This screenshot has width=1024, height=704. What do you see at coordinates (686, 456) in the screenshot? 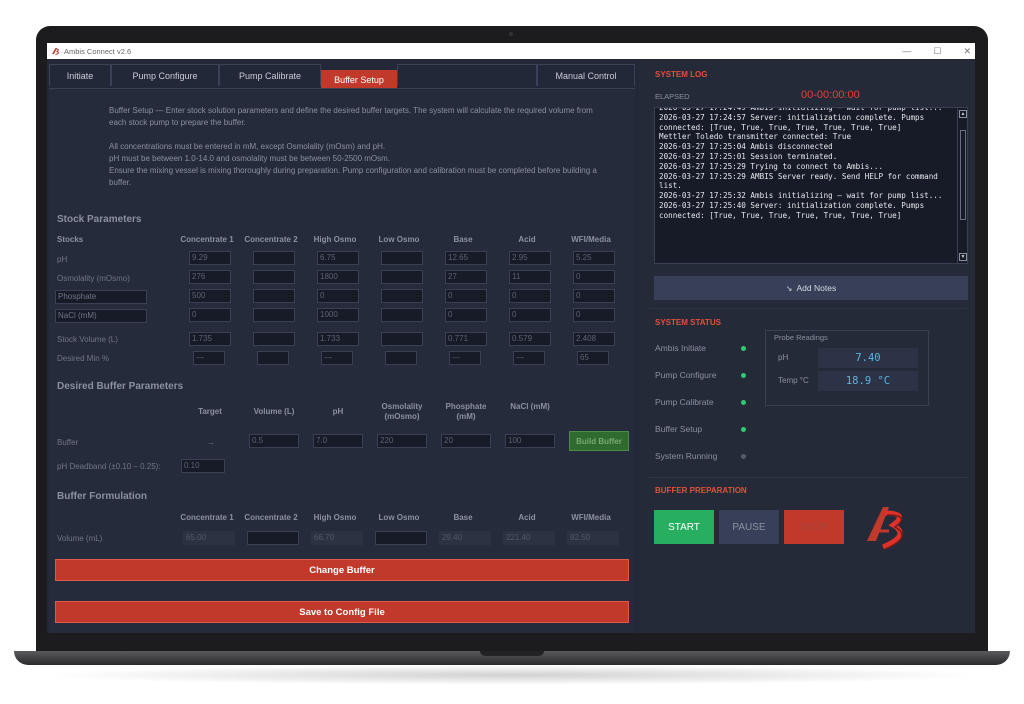
I see `status-item-label: System Running` at bounding box center [686, 456].